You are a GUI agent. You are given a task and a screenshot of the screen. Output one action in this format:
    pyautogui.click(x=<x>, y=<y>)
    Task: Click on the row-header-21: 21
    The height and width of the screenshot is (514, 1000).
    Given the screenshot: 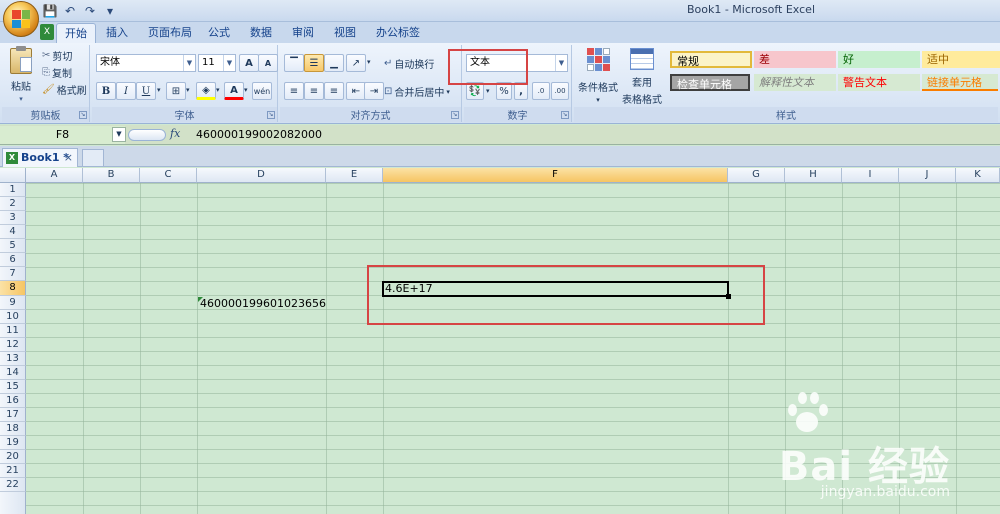 What is the action you would take?
    pyautogui.click(x=13, y=471)
    